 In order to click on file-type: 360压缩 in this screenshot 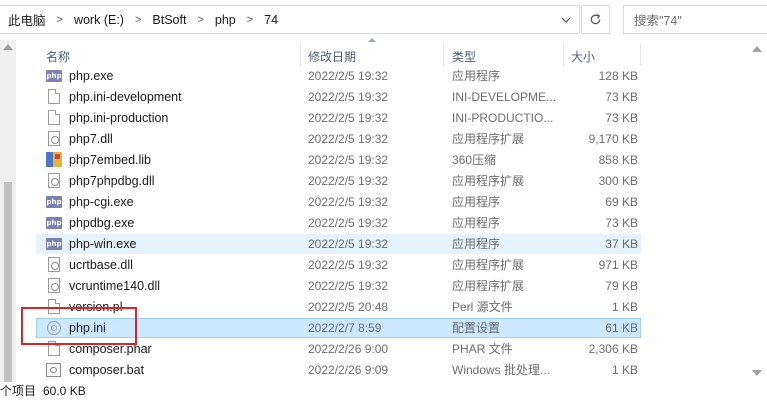, I will do `click(474, 160)`.